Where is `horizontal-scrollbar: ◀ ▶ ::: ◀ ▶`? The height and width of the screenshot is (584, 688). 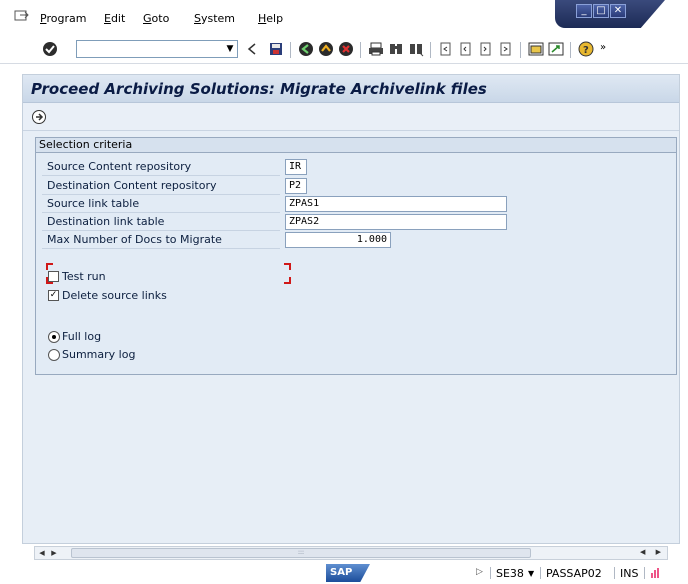 horizontal-scrollbar: ◀ ▶ ::: ◀ ▶ is located at coordinates (351, 553).